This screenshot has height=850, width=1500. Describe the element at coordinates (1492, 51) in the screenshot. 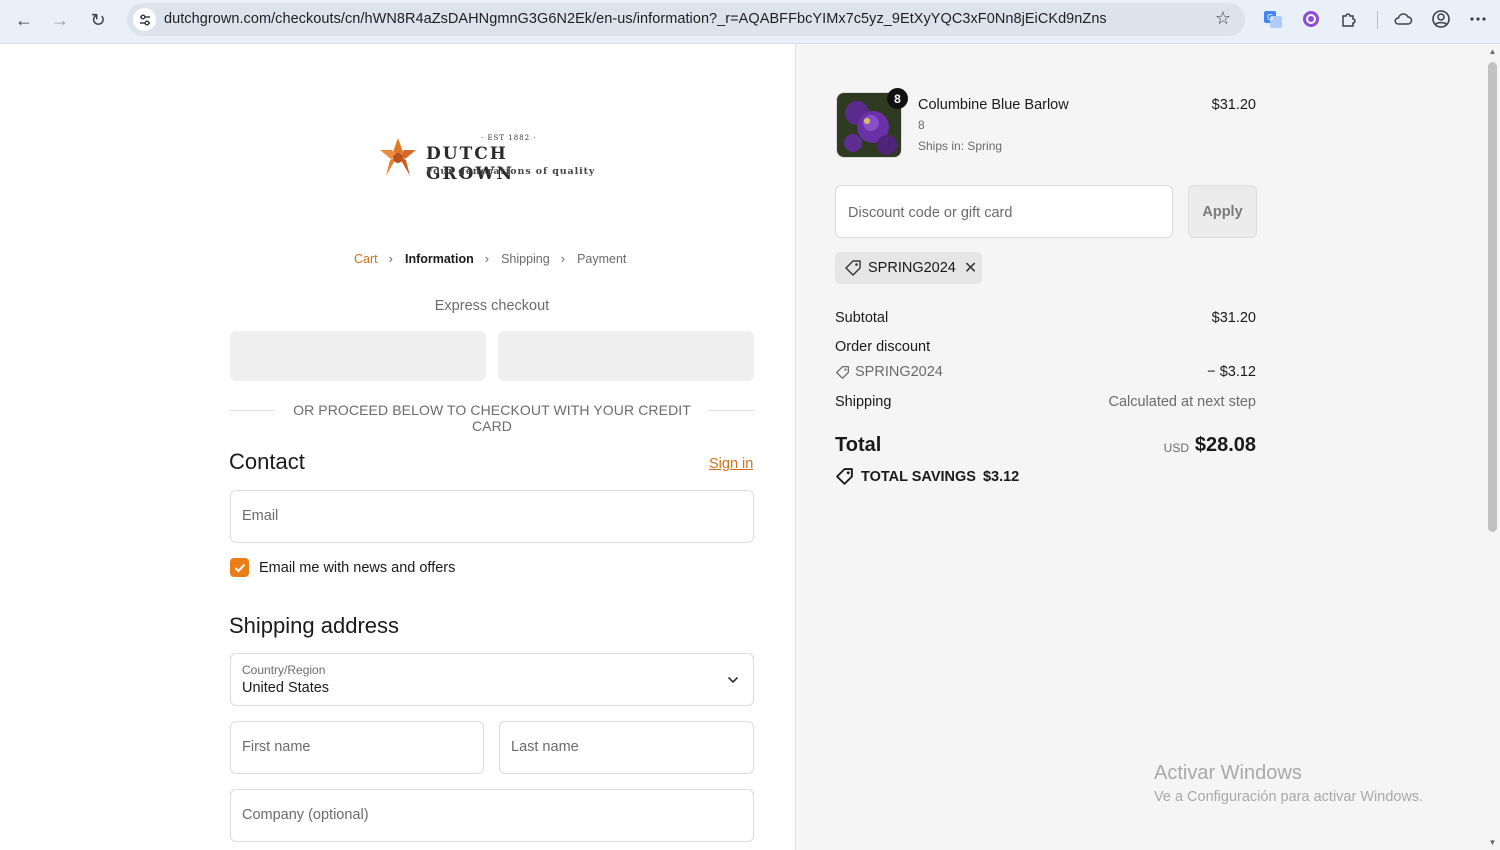

I see `scroll-up-icon: ▲` at that location.